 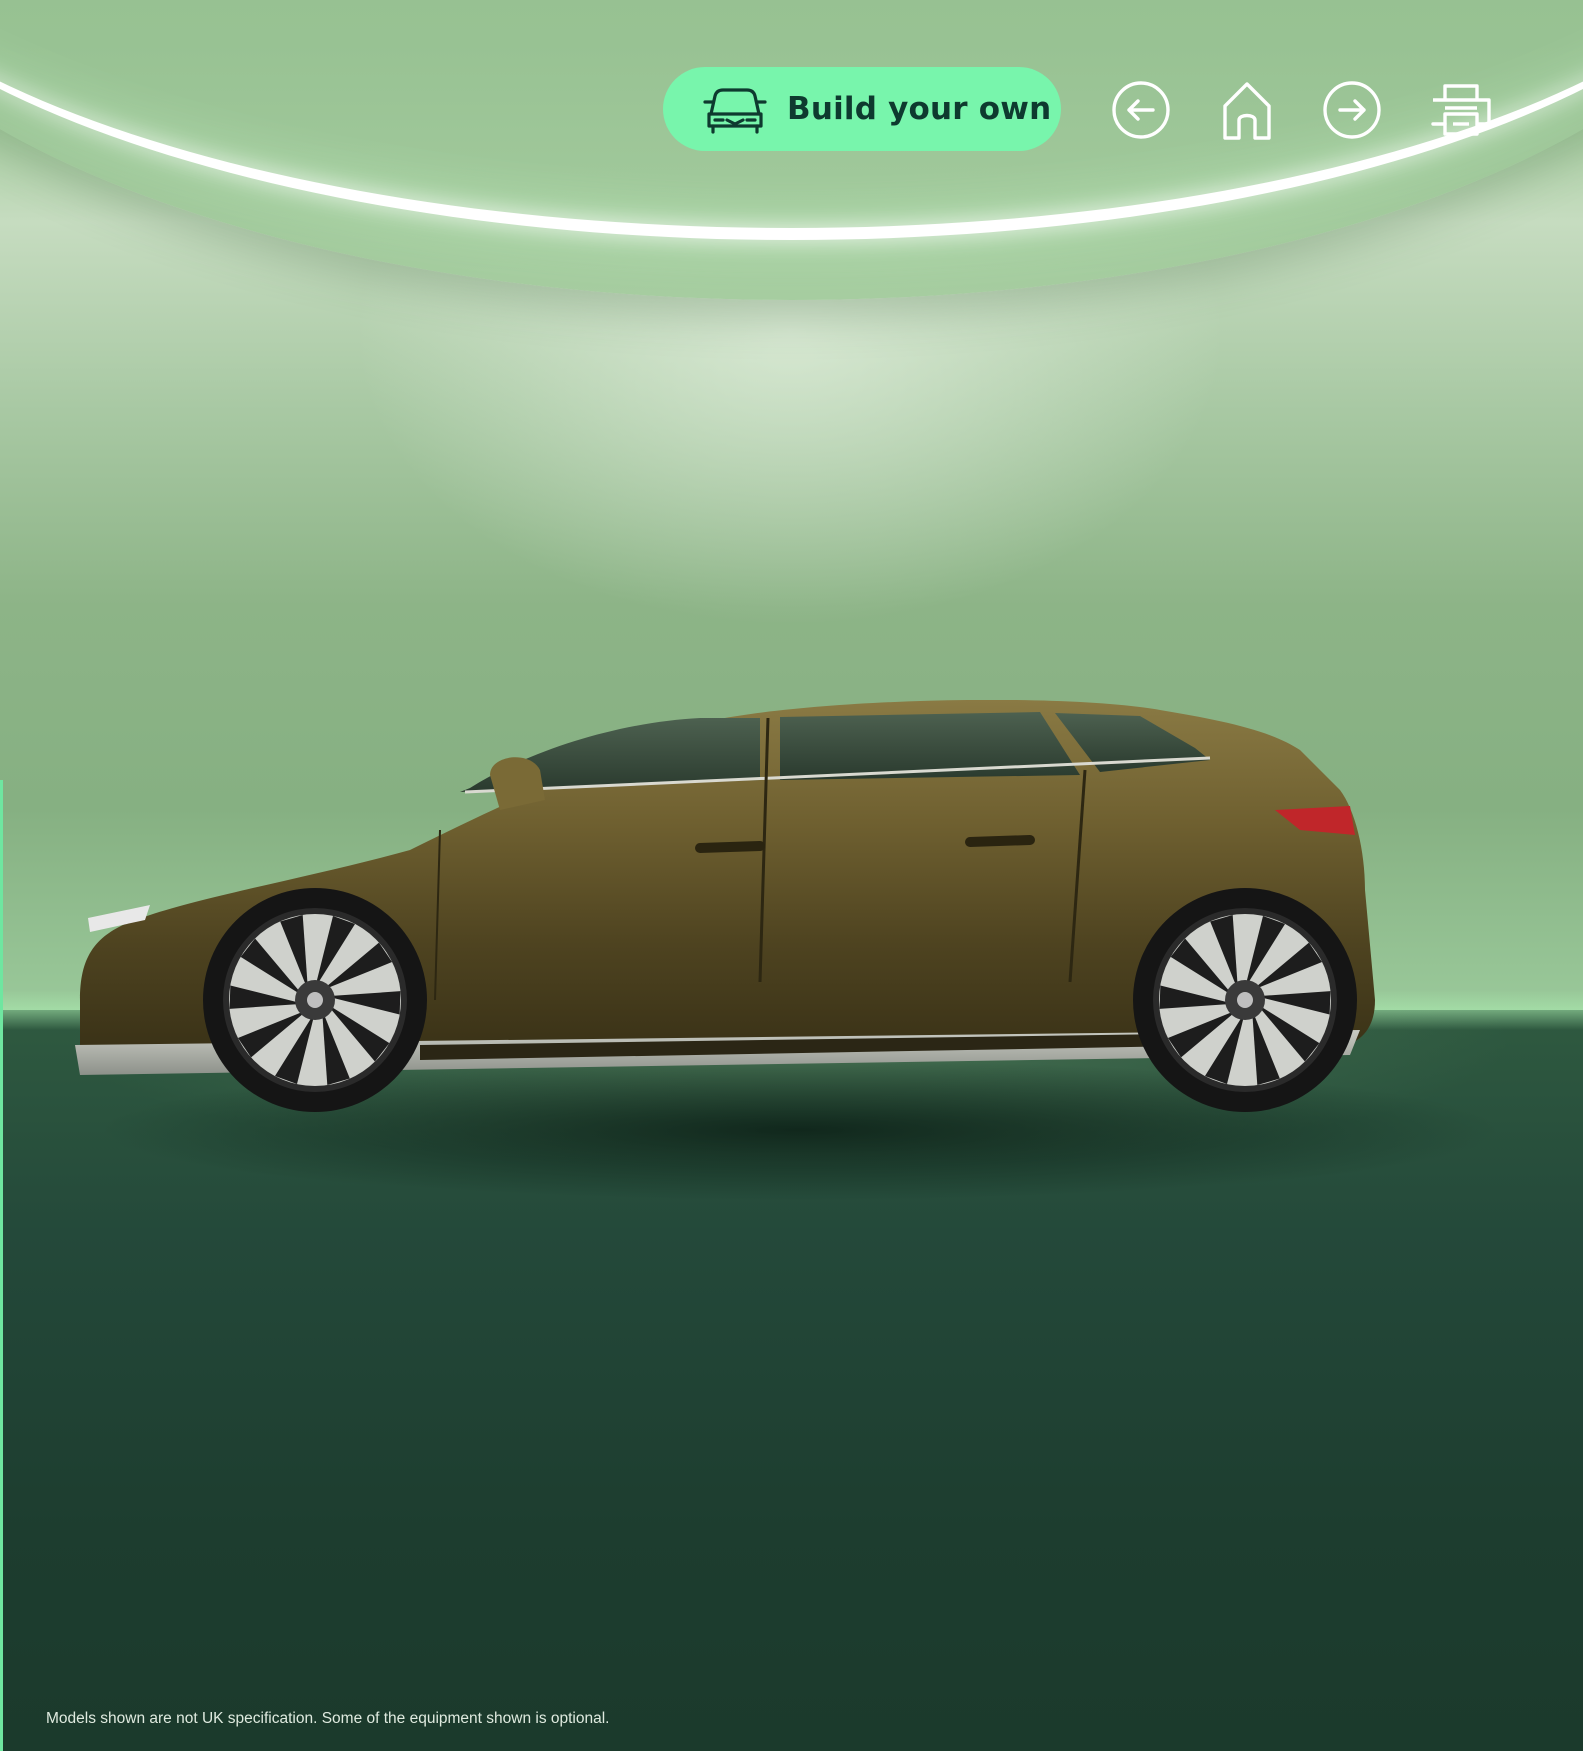 I want to click on arrow-right-circle-icon, so click(x=1352, y=110).